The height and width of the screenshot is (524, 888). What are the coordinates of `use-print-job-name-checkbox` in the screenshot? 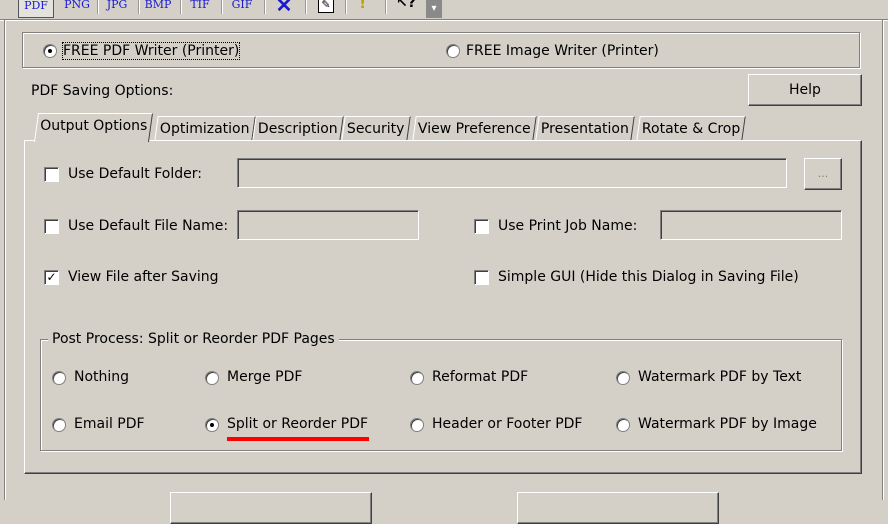 It's located at (481, 226).